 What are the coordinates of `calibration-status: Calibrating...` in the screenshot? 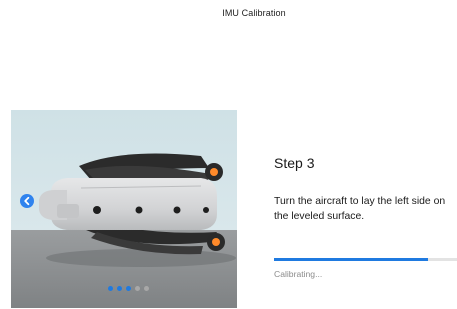 It's located at (298, 274).